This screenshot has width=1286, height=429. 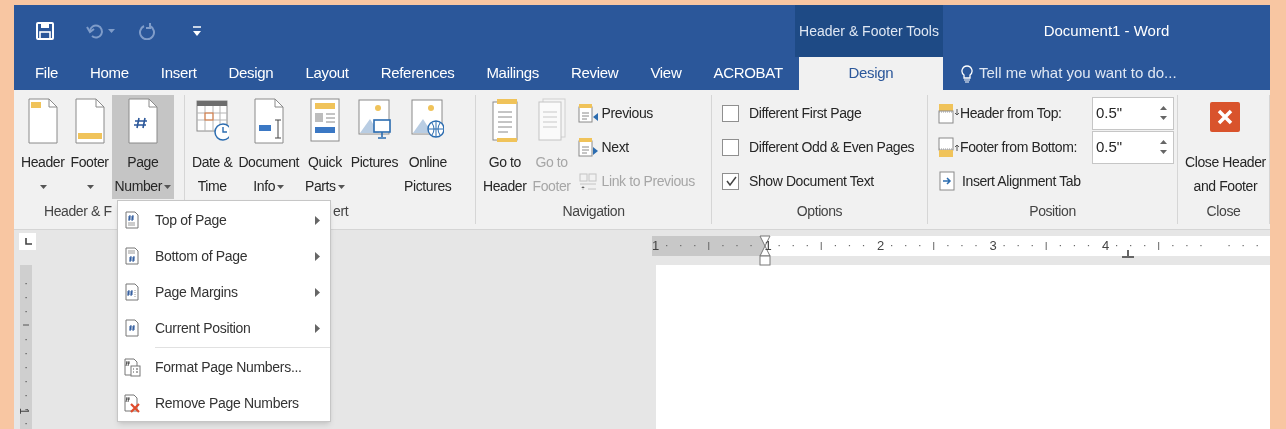 I want to click on context-title: Header & Footer Tools, so click(x=869, y=31).